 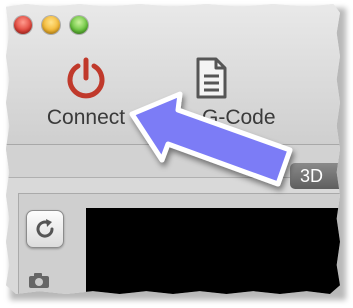 What do you see at coordinates (39, 280) in the screenshot?
I see `camera-icon` at bounding box center [39, 280].